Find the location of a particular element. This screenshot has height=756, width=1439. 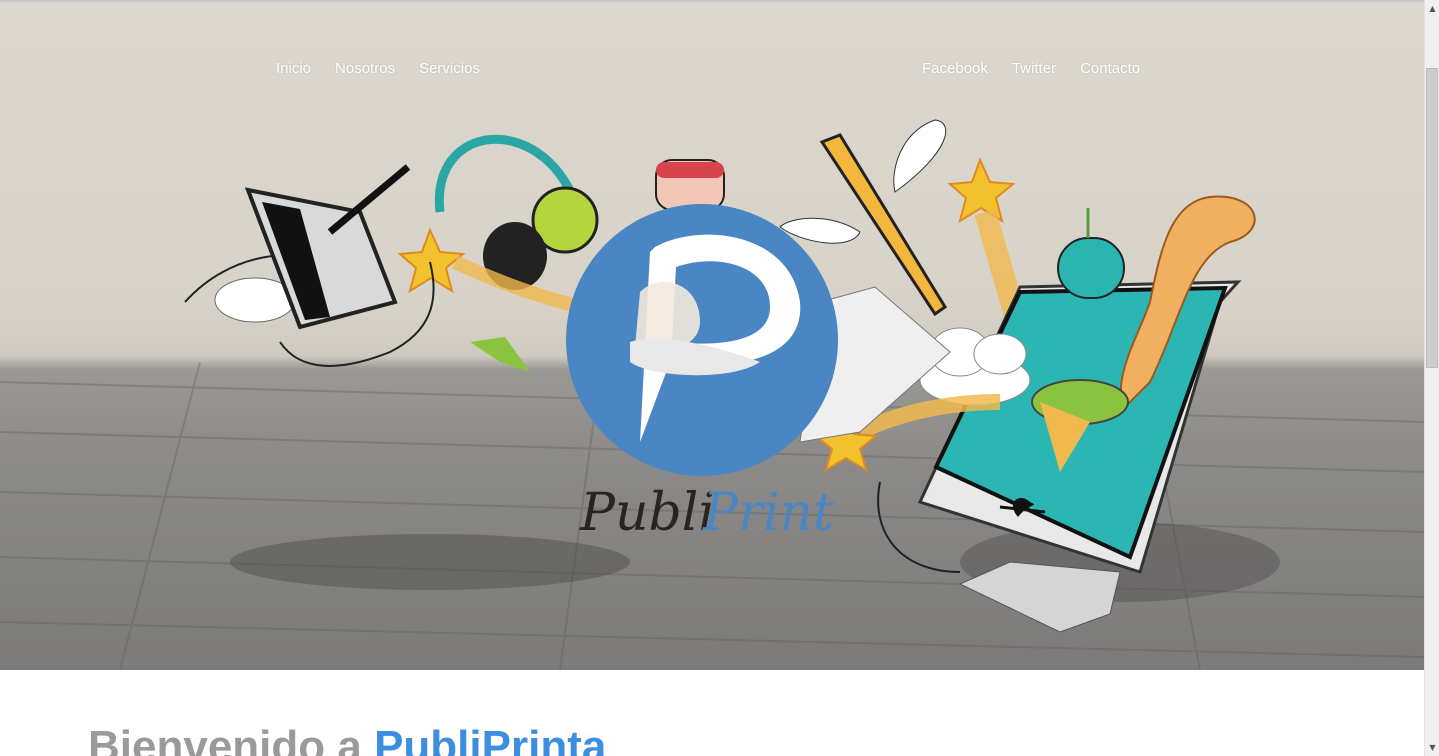

nav-link-inicio: Inicio is located at coordinates (293, 68).